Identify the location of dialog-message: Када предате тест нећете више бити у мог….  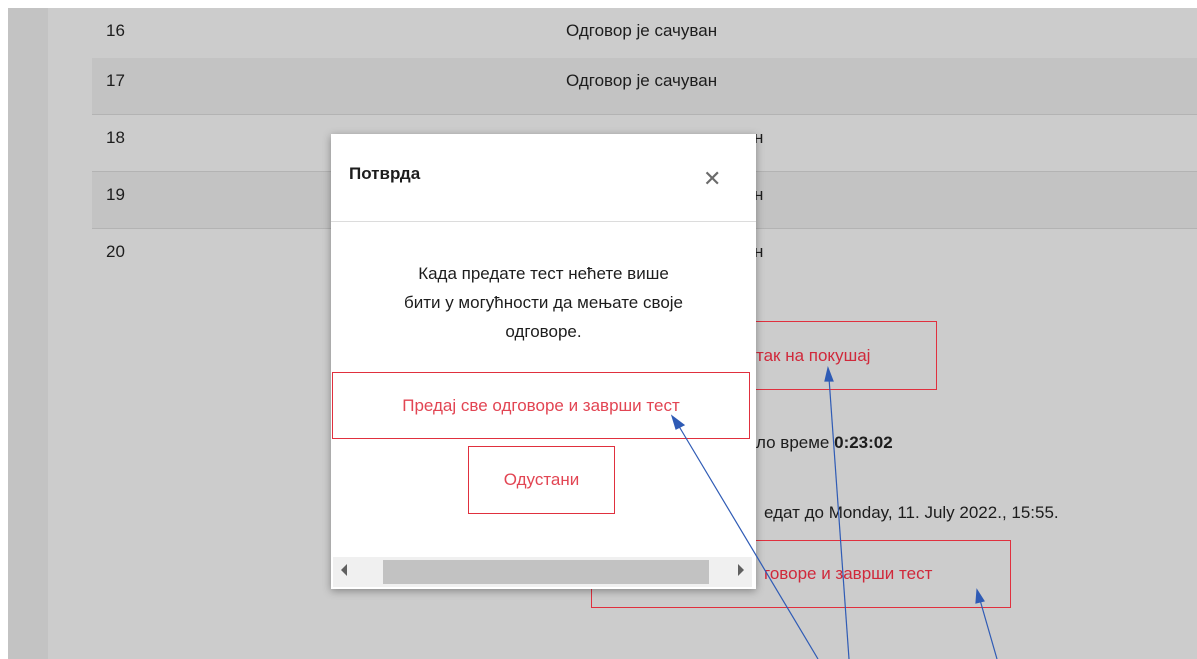
(543, 302).